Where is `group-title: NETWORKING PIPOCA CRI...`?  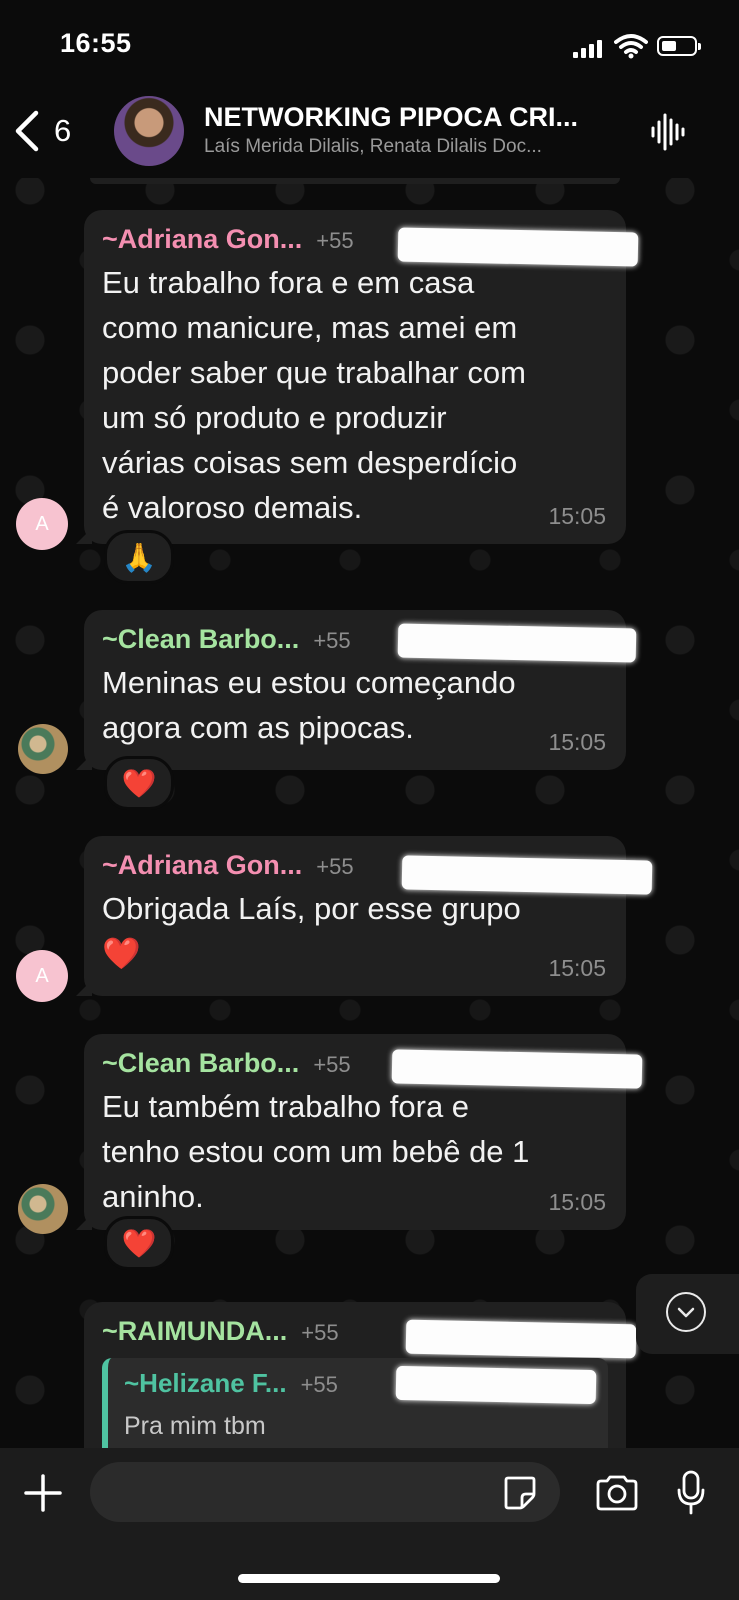
group-title: NETWORKING PIPOCA CRI... is located at coordinates (391, 117).